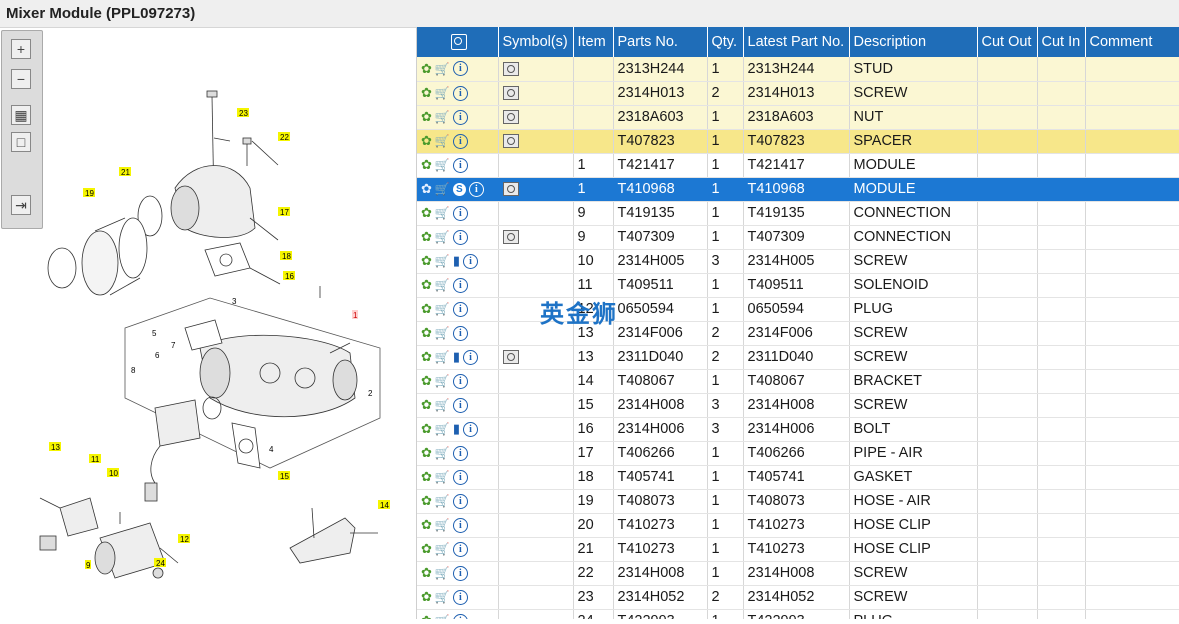  I want to click on table-row: ✿ 🛒 ▮ i 13 2311D040 2 2311D040 SCREW, so click(798, 357).